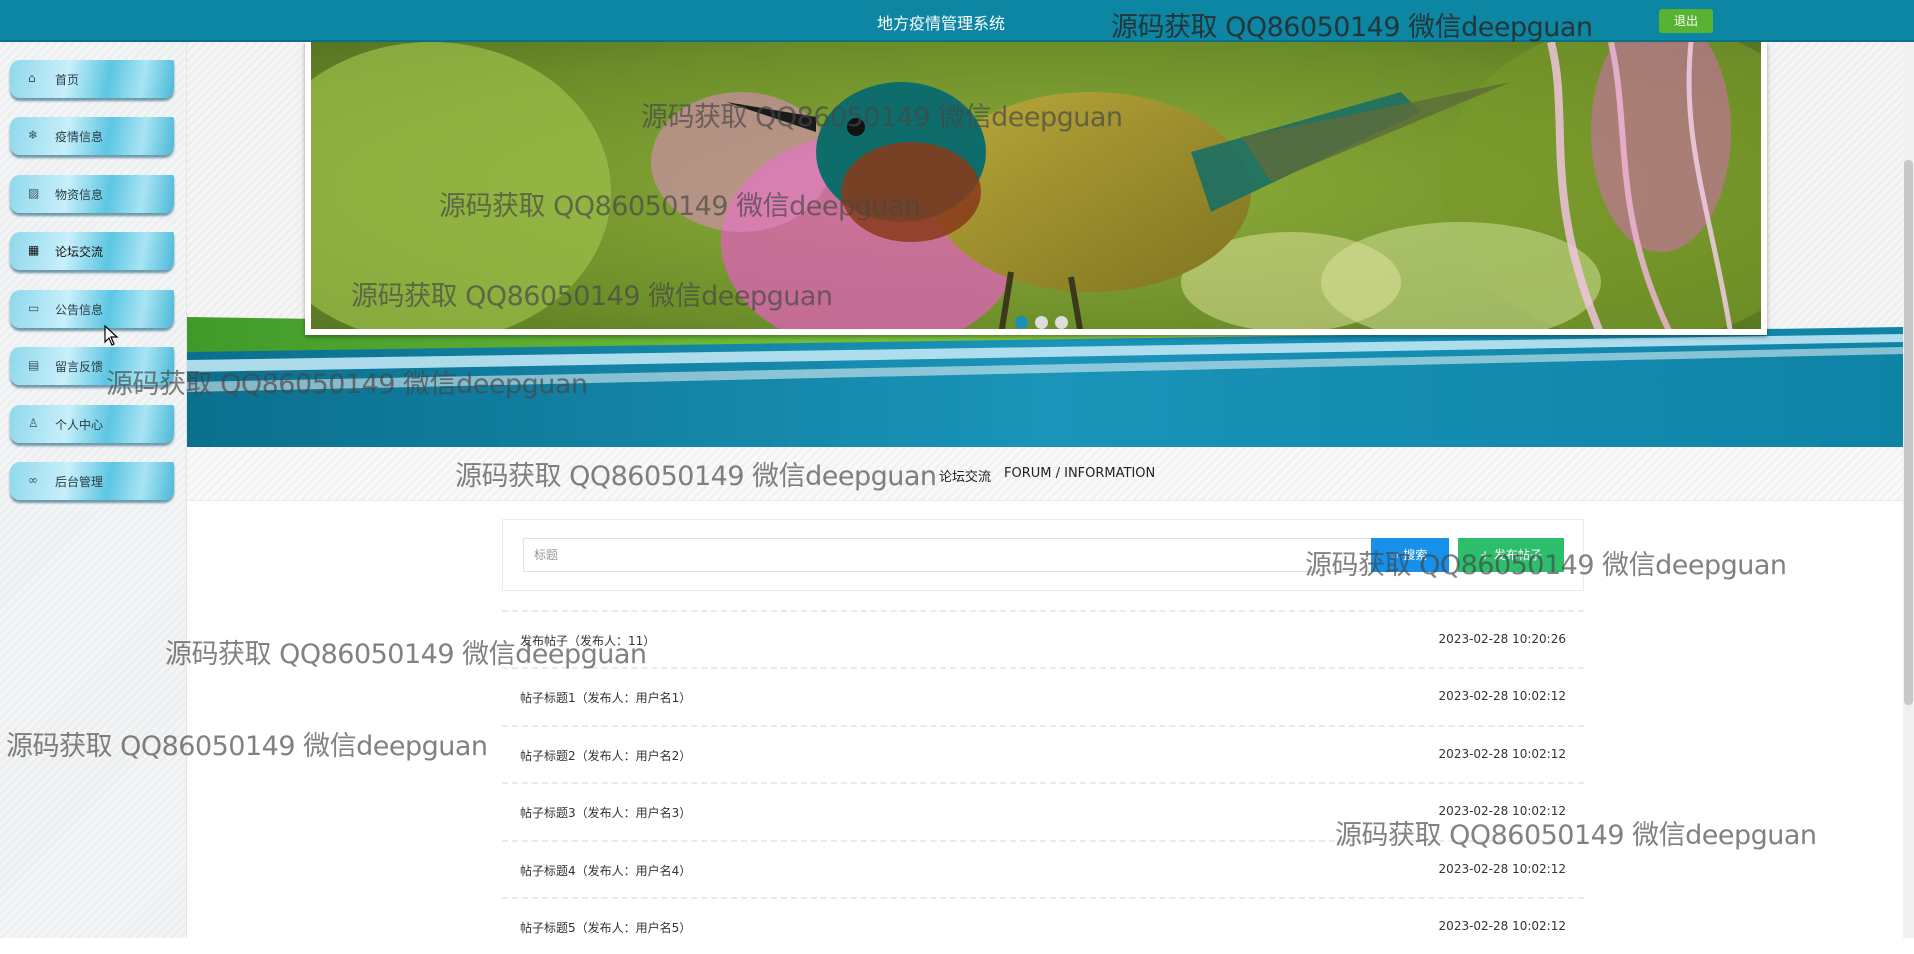 Image resolution: width=1914 pixels, height=954 pixels. I want to click on top-bar: 地方疫情管理系统 退出, so click(957, 21).